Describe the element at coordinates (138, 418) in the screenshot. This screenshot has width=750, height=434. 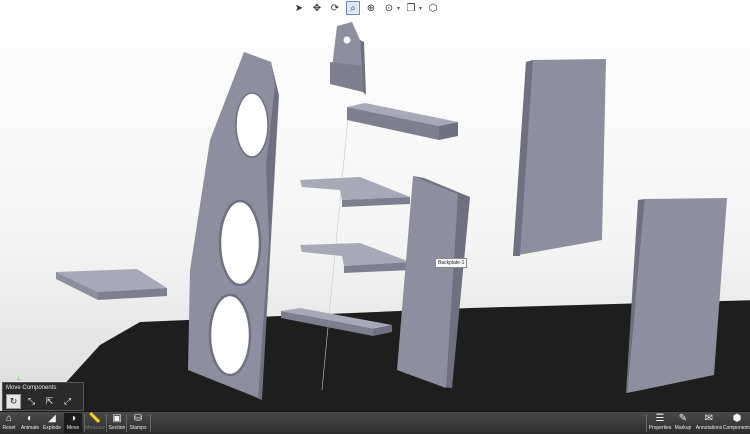
I see `stamps-icon: ⛁` at that location.